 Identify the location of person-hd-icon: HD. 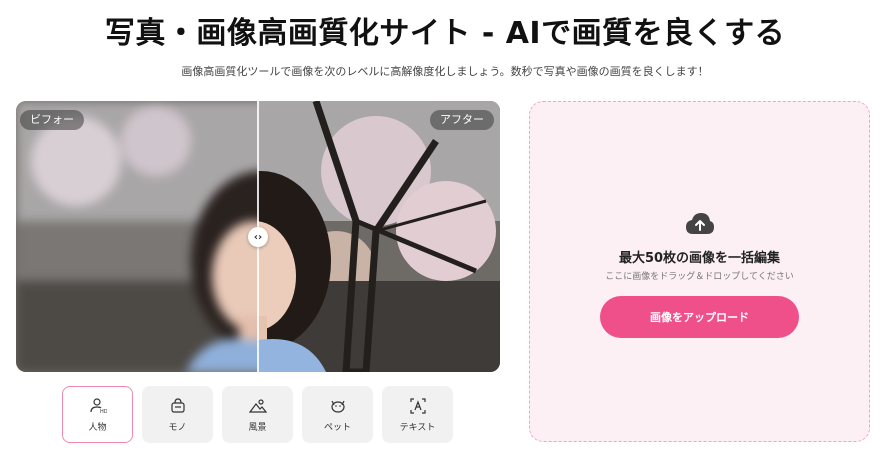
(98, 406).